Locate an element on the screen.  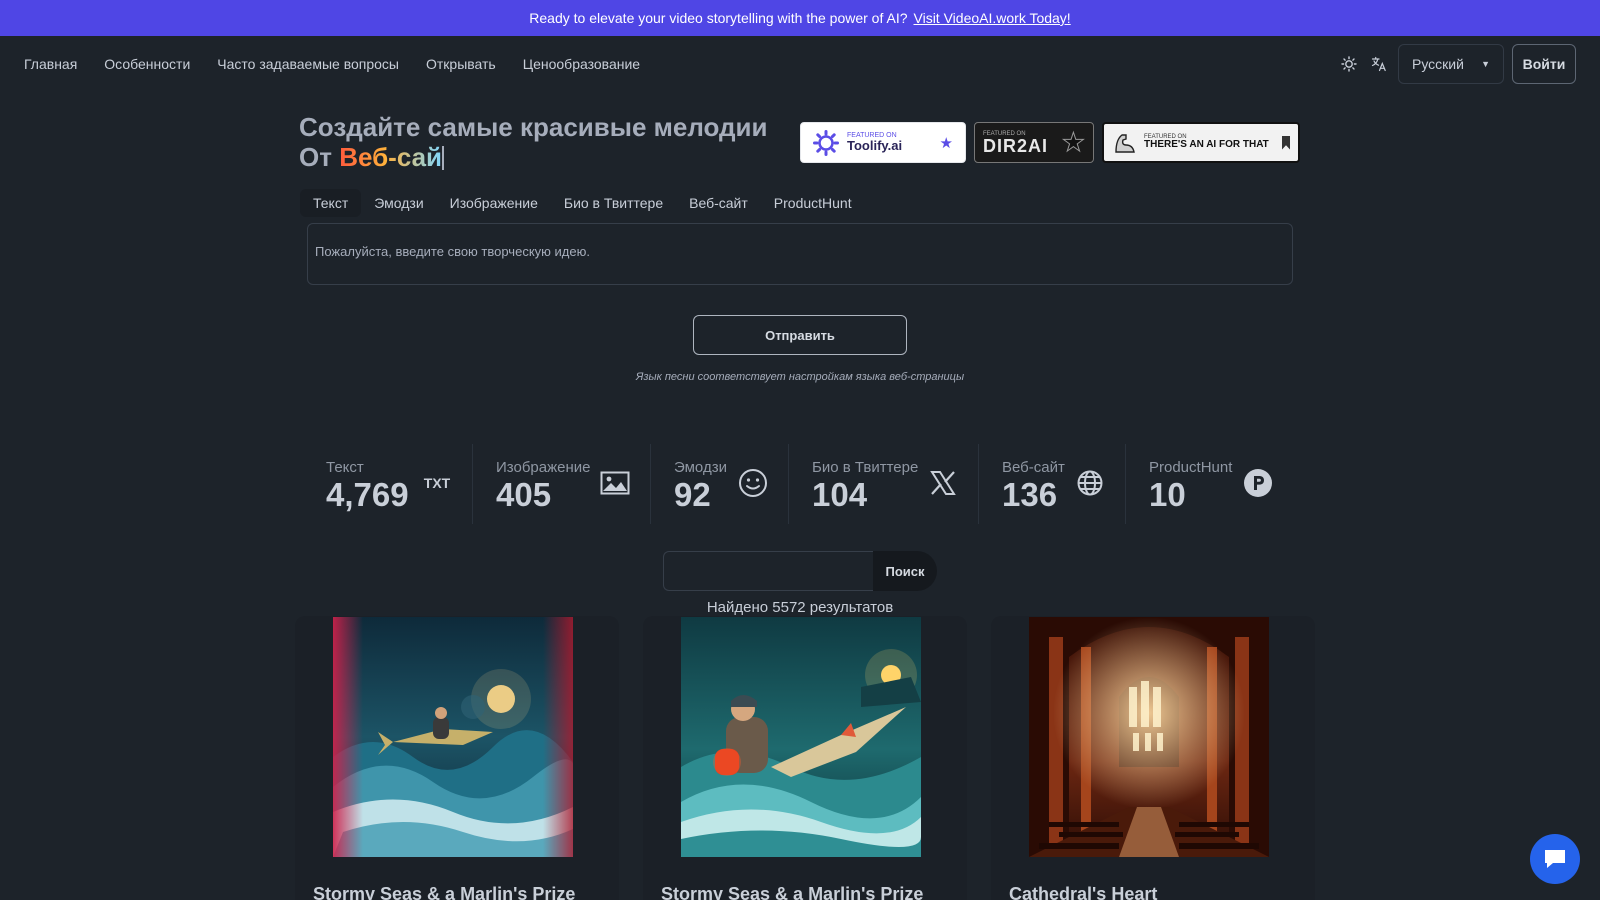
stat-website: Веб-сайт 136 is located at coordinates (1052, 484).